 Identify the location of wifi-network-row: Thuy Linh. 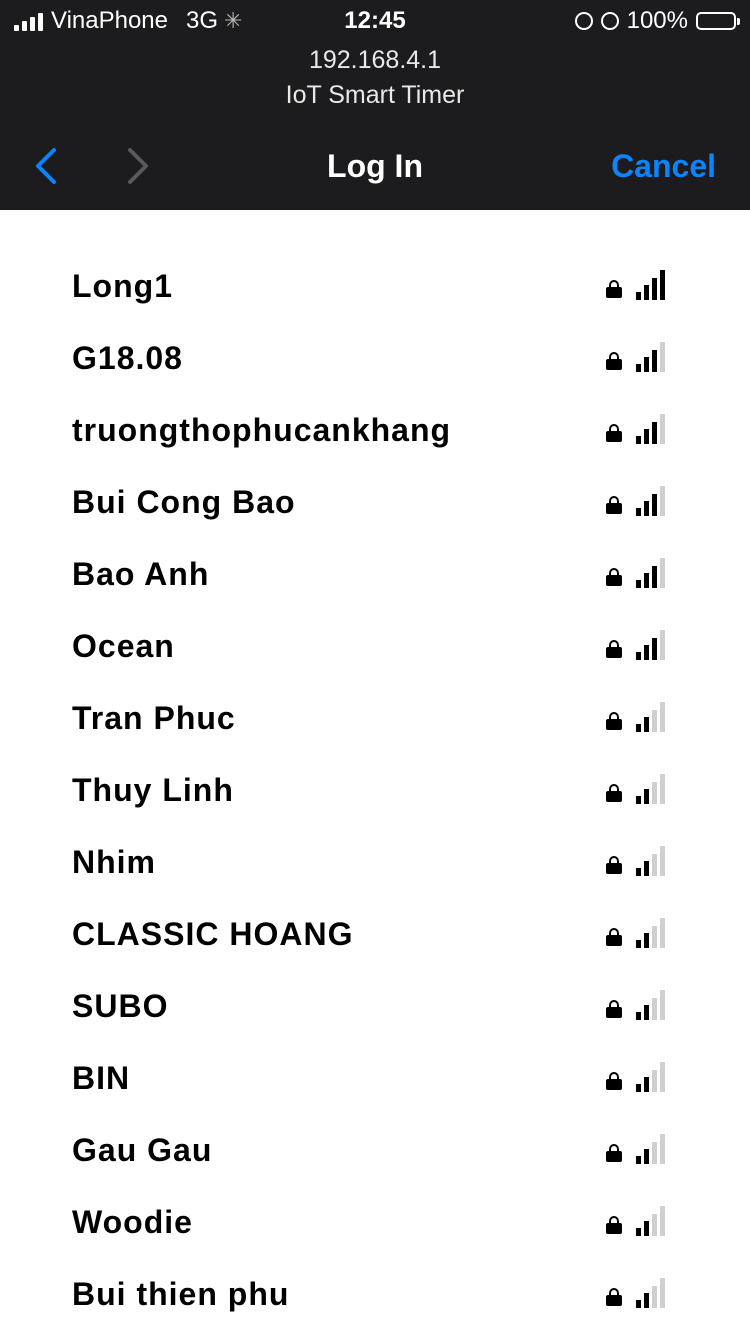
(375, 790).